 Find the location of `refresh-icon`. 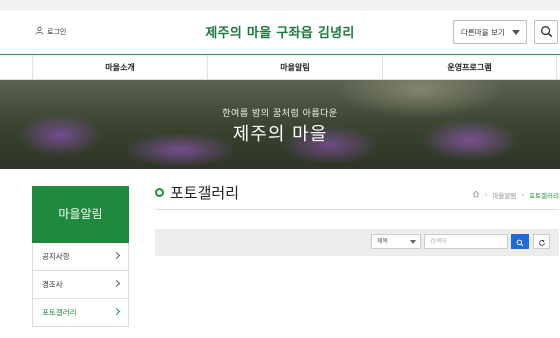

refresh-icon is located at coordinates (542, 241).